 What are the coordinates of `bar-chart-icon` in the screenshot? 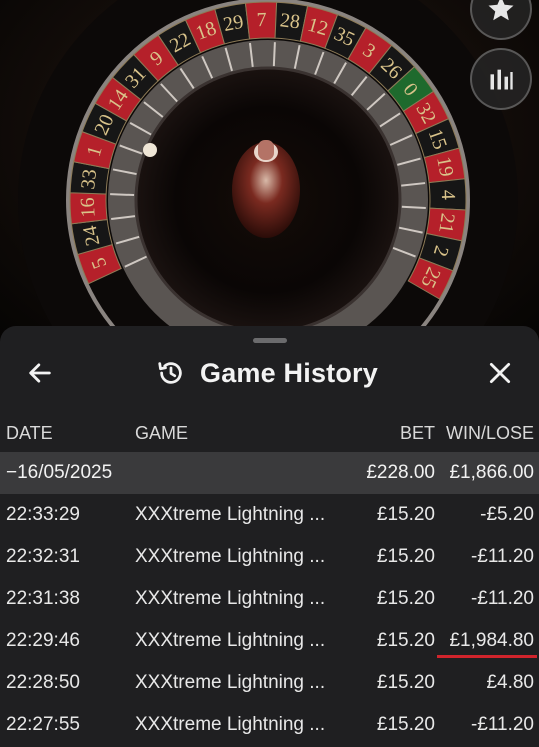 It's located at (501, 79).